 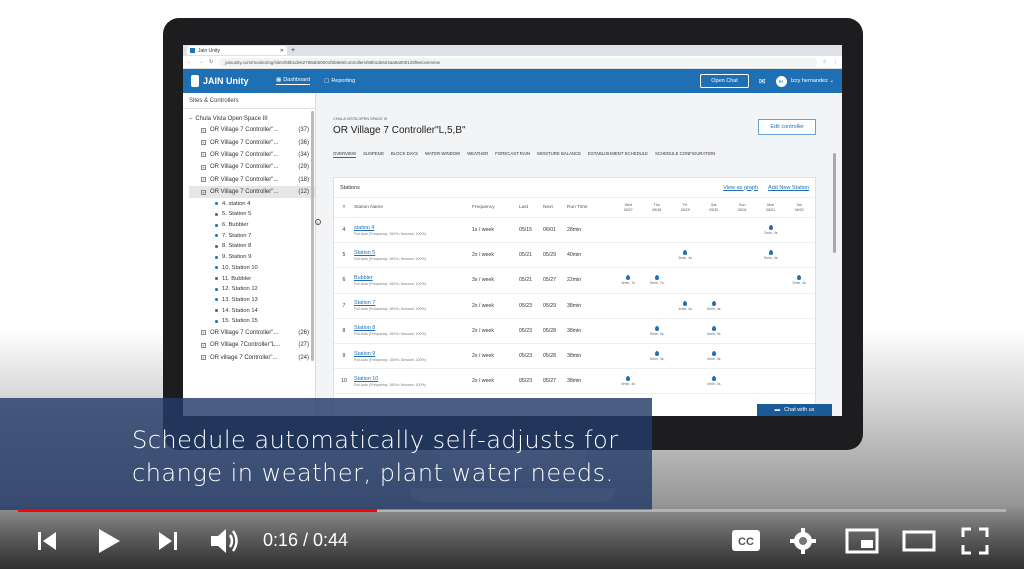 I want to click on avatar: IH, so click(x=781, y=81).